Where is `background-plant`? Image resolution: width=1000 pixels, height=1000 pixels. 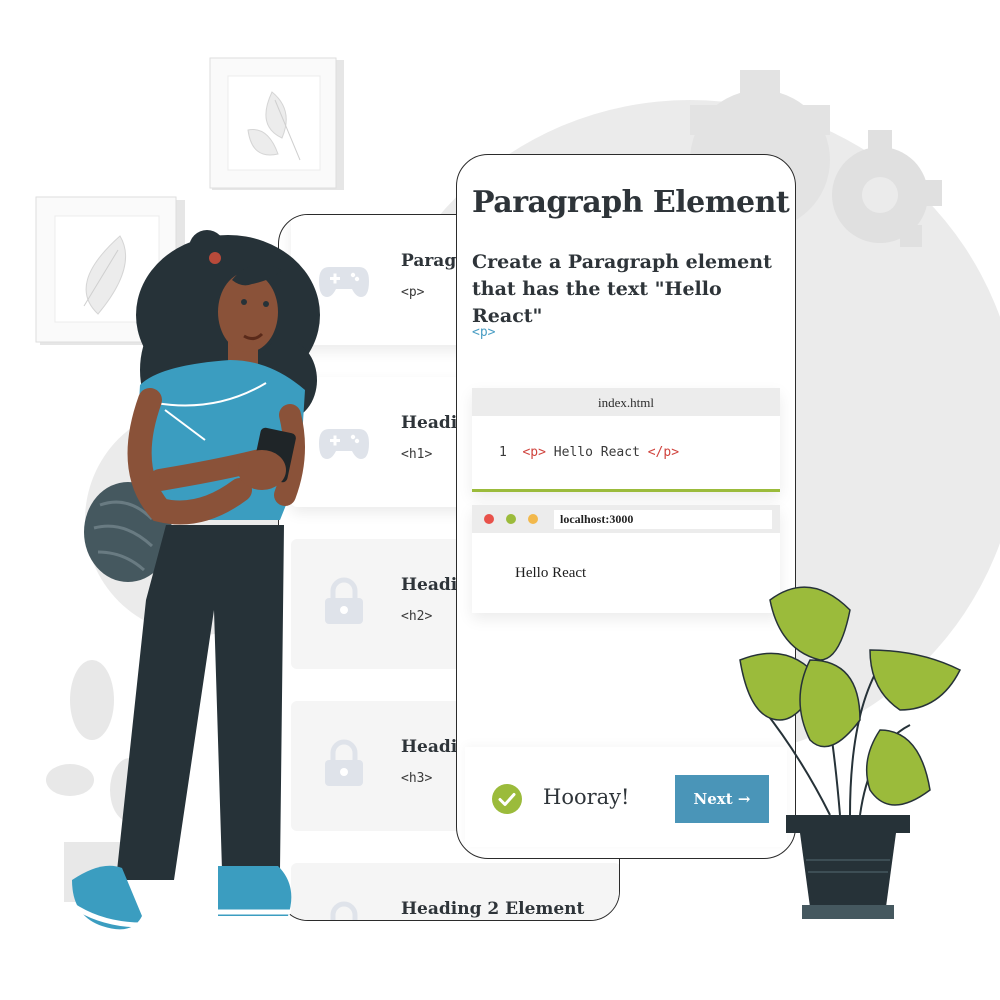
background-plant is located at coordinates (98, 781).